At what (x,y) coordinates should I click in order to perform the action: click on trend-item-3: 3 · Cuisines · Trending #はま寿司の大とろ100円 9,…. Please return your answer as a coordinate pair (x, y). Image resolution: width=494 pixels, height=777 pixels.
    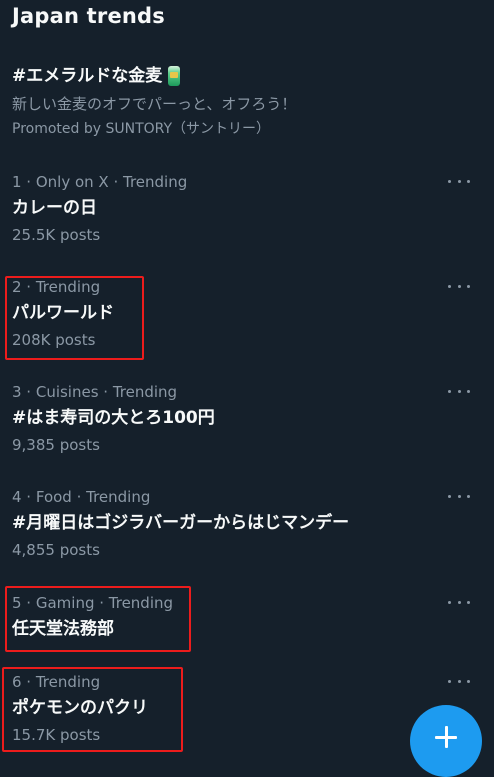
    Looking at the image, I should click on (247, 422).